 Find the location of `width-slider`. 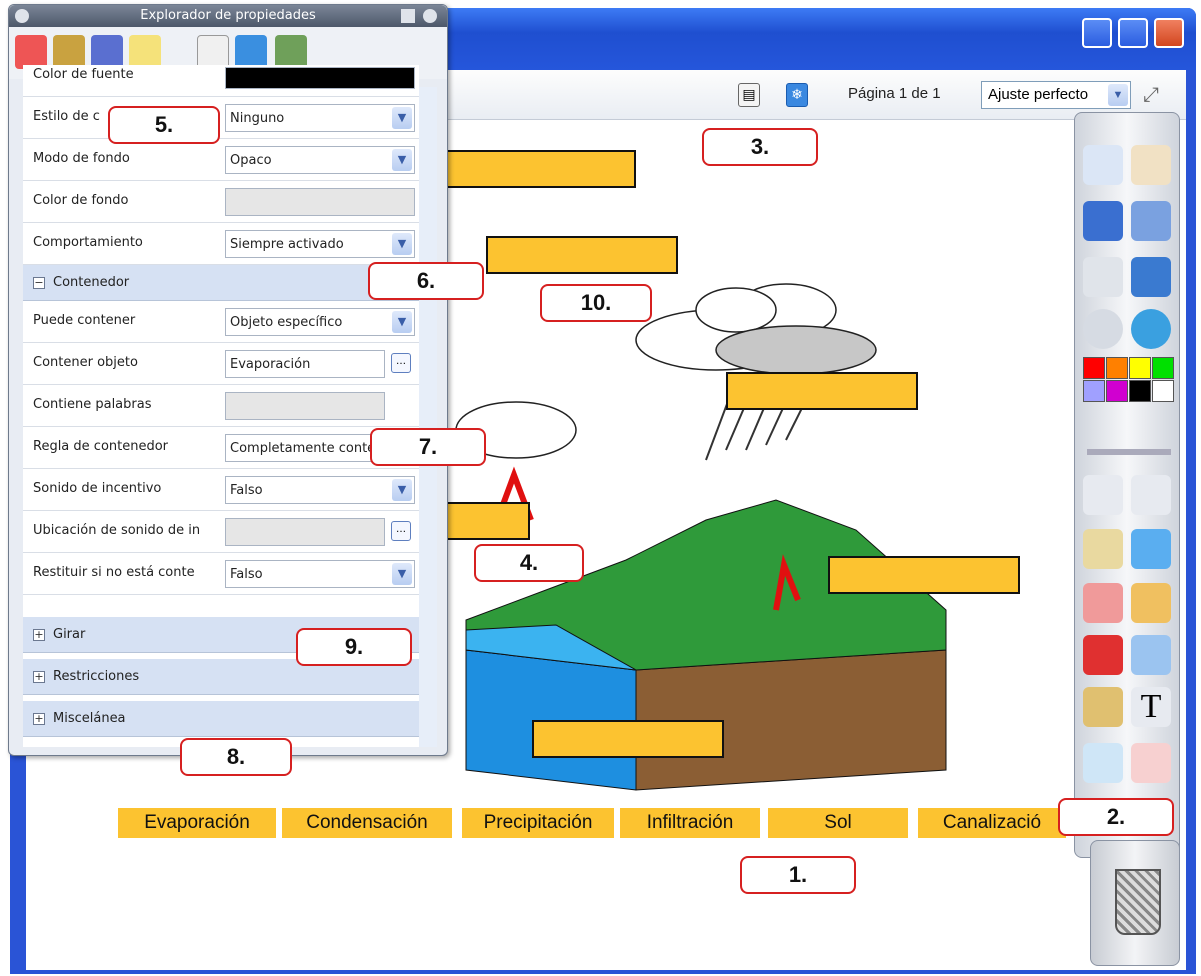

width-slider is located at coordinates (1129, 452).